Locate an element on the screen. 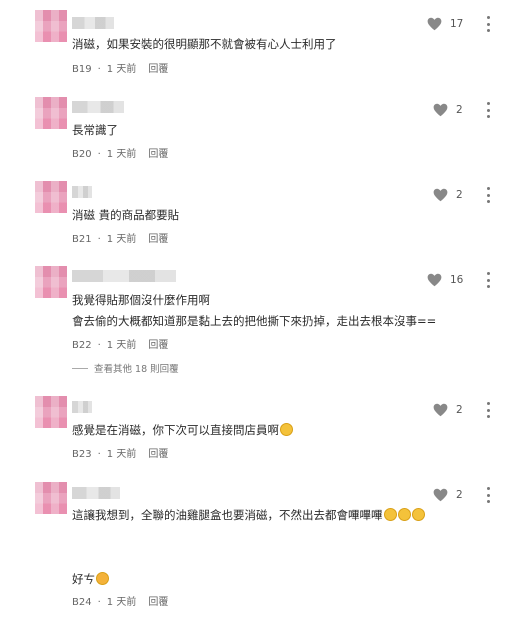 Image resolution: width=532 pixels, height=617 pixels. view-more-replies-link: 查看其他 18 則回覆 is located at coordinates (125, 368).